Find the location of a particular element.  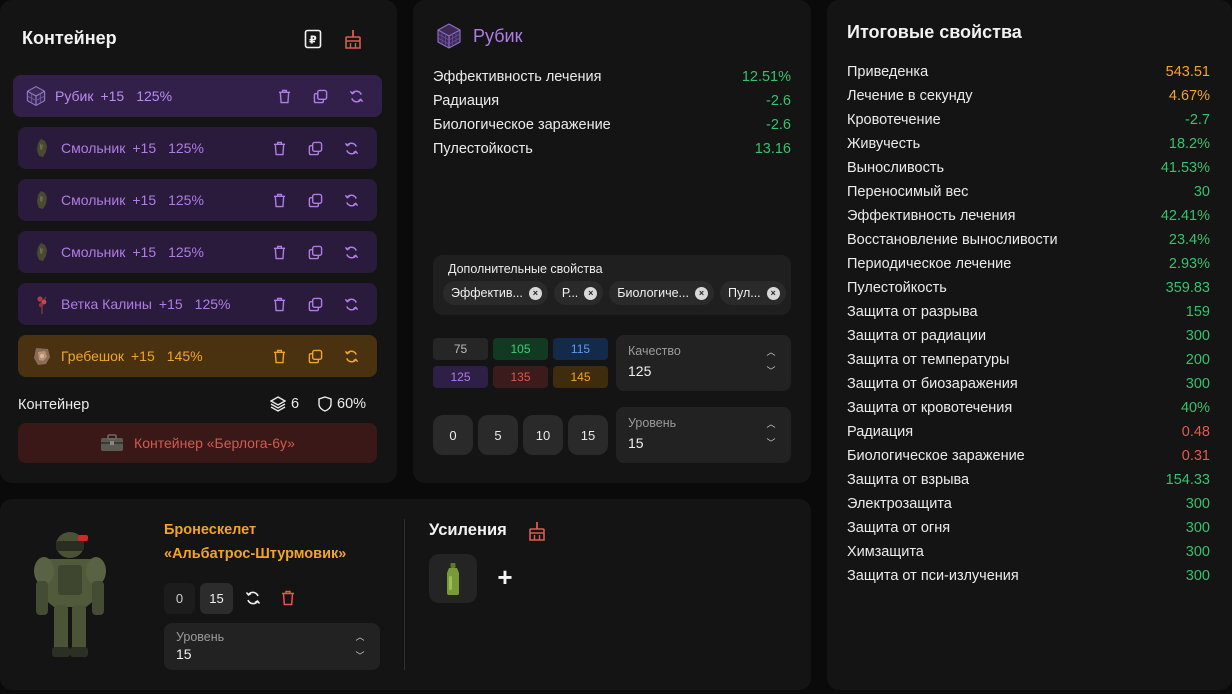

stat-value: -2.6 is located at coordinates (778, 101).